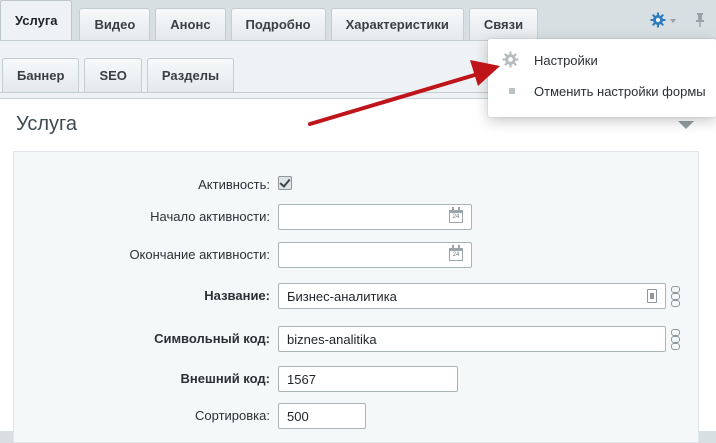 Image resolution: width=716 pixels, height=443 pixels. Describe the element at coordinates (332, 339) in the screenshot. I see `code-value: biznes-analitika` at that location.